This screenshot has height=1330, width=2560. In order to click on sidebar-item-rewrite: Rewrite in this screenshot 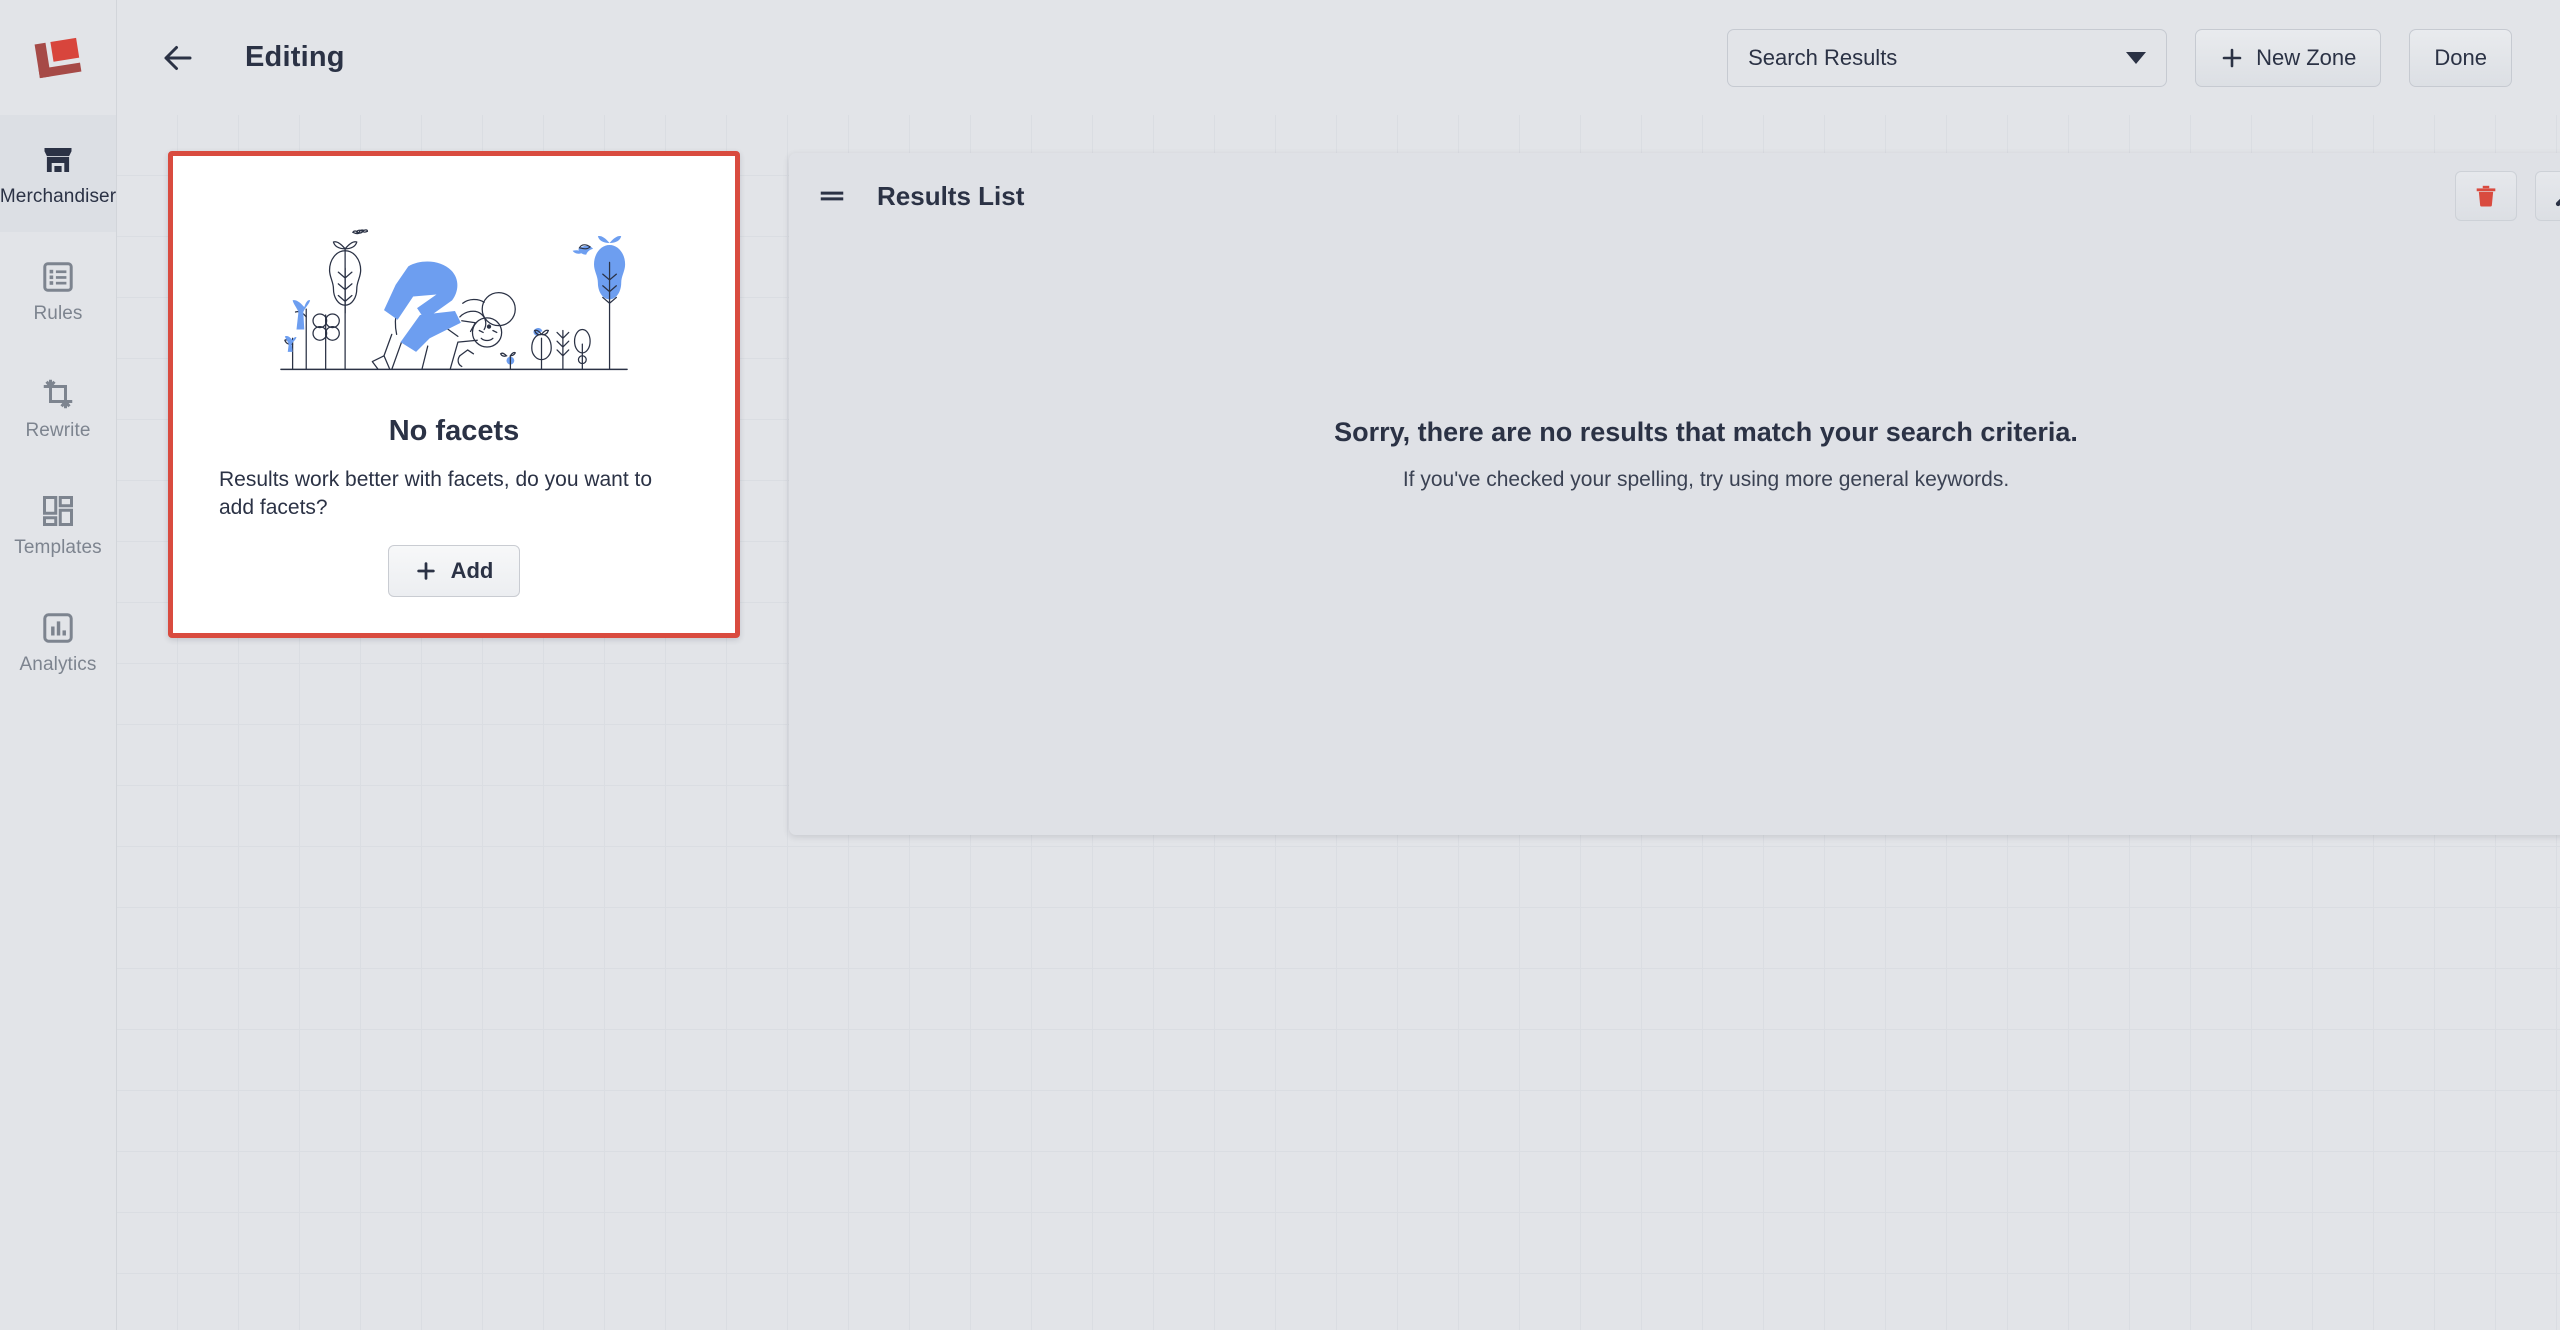, I will do `click(58, 407)`.